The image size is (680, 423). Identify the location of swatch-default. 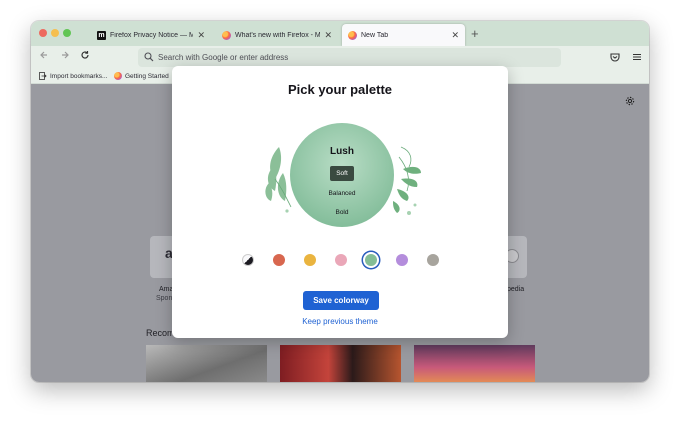
(248, 260).